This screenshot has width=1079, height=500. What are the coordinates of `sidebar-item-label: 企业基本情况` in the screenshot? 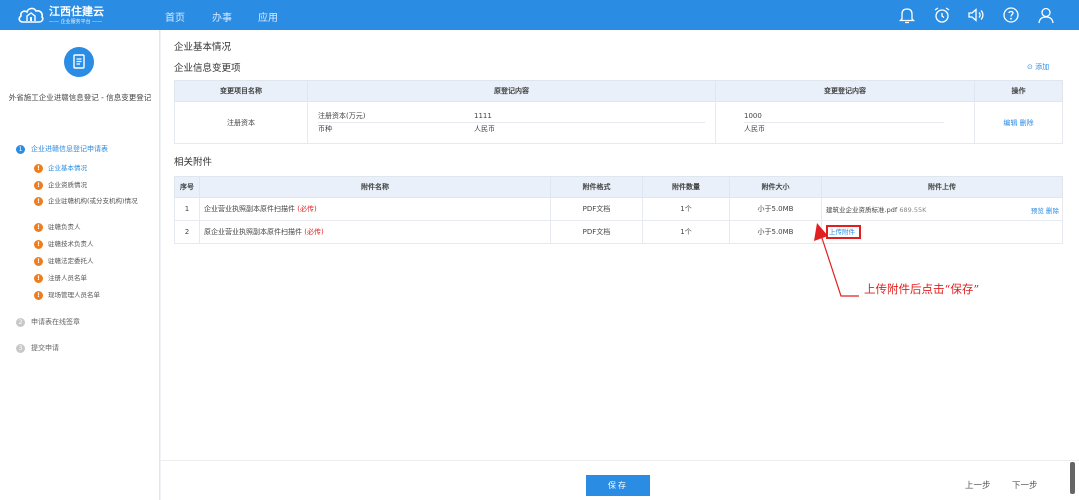 It's located at (67, 168).